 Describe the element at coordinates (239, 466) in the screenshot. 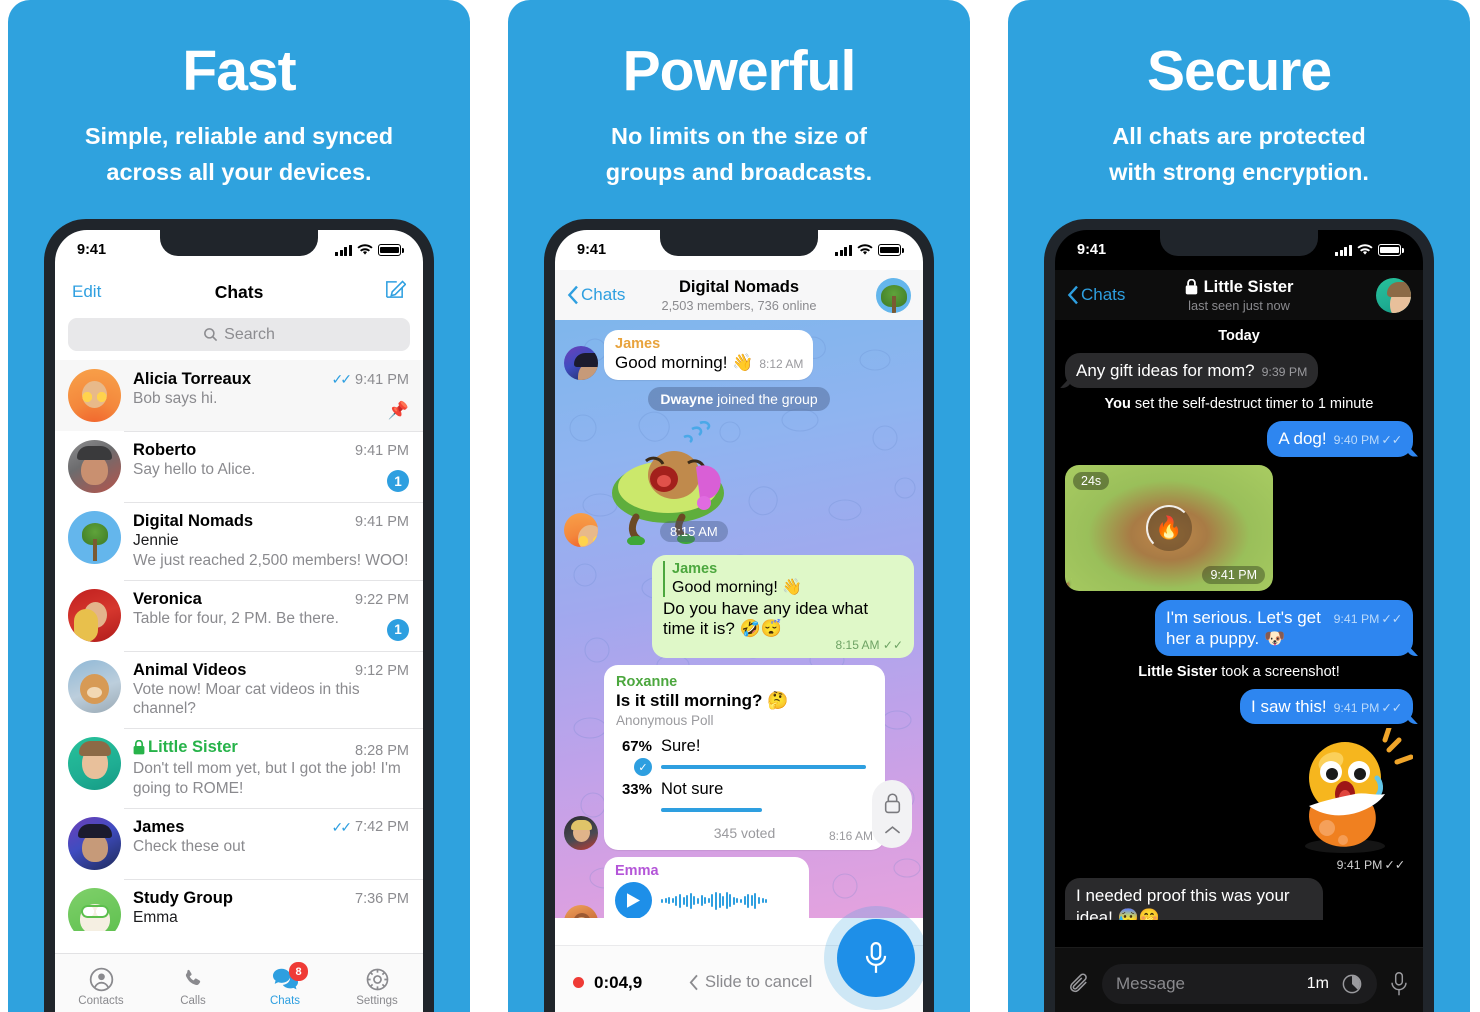

I see `chat-row-roberto: Roberto 9:41 PM Say hello to Alice. 1` at that location.